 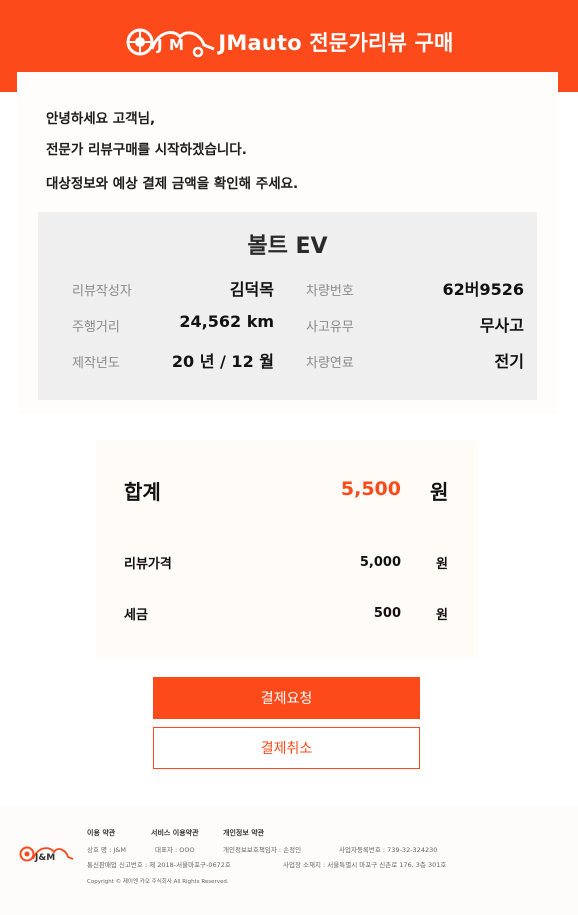 I want to click on footer-biz-no: 사업자등록번호 : 739-32-324230, so click(x=388, y=850).